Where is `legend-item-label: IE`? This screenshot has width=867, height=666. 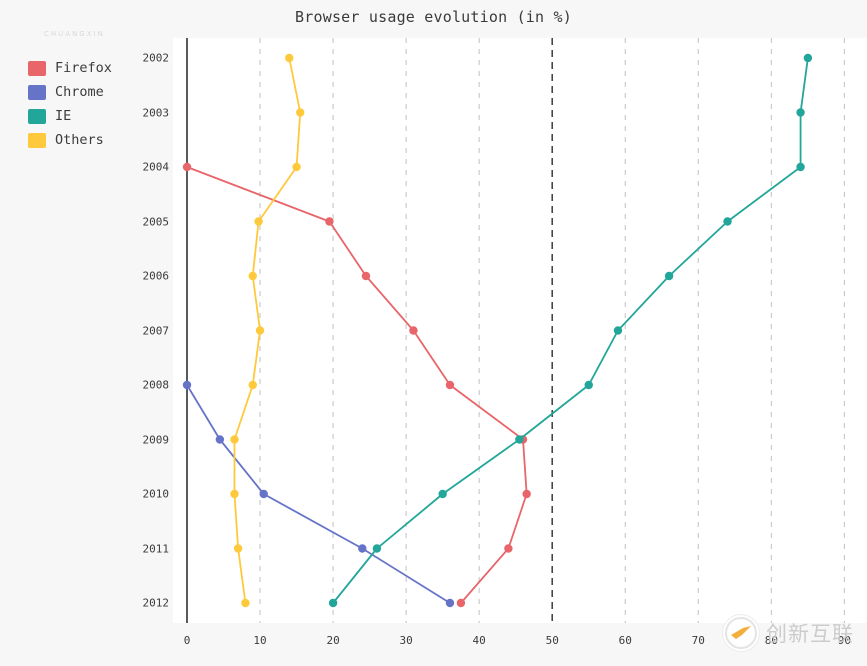 legend-item-label: IE is located at coordinates (63, 116).